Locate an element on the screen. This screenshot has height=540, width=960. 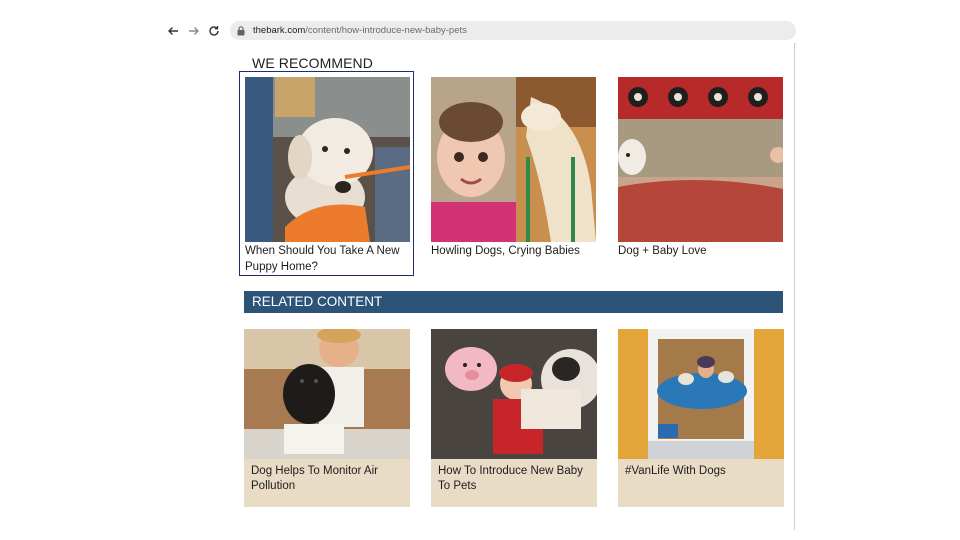
related-card: #VanLife With Dogs is located at coordinates (701, 418).